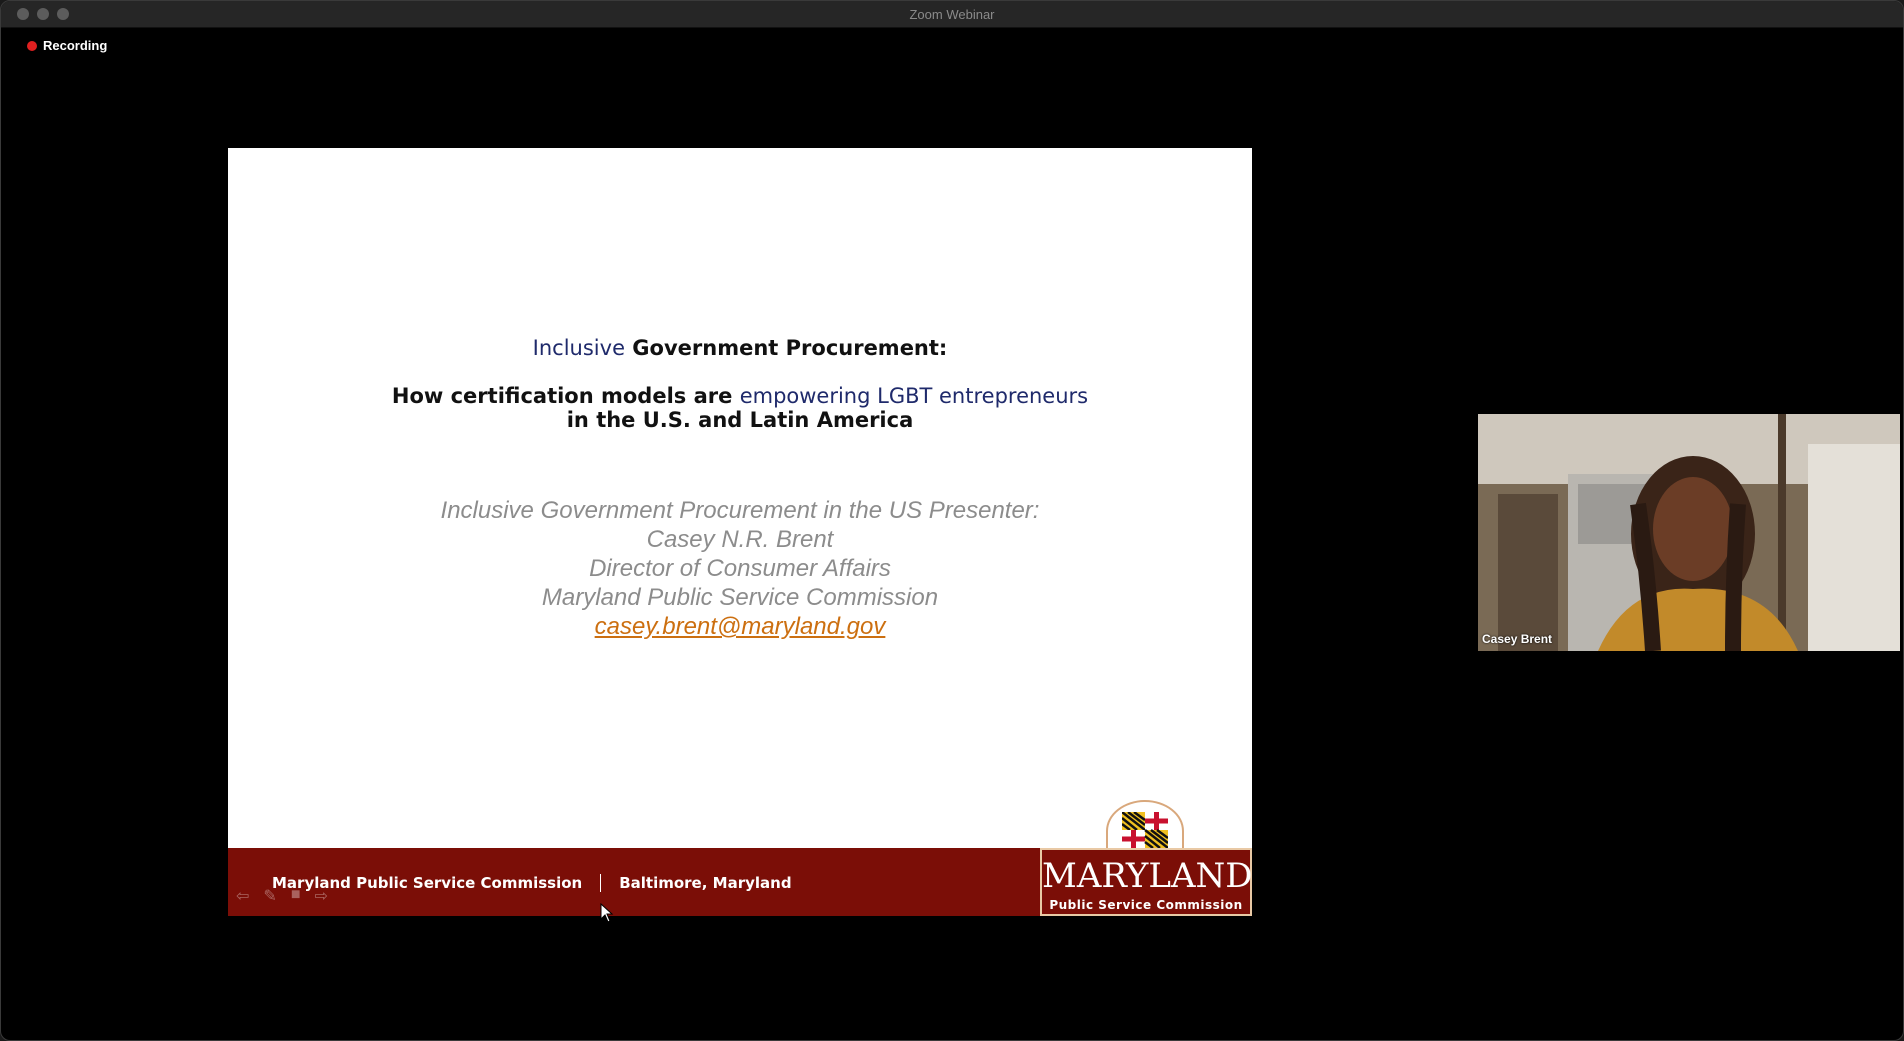  What do you see at coordinates (740, 626) in the screenshot?
I see `presenter-email-link: casey.brent@maryland.gov` at bounding box center [740, 626].